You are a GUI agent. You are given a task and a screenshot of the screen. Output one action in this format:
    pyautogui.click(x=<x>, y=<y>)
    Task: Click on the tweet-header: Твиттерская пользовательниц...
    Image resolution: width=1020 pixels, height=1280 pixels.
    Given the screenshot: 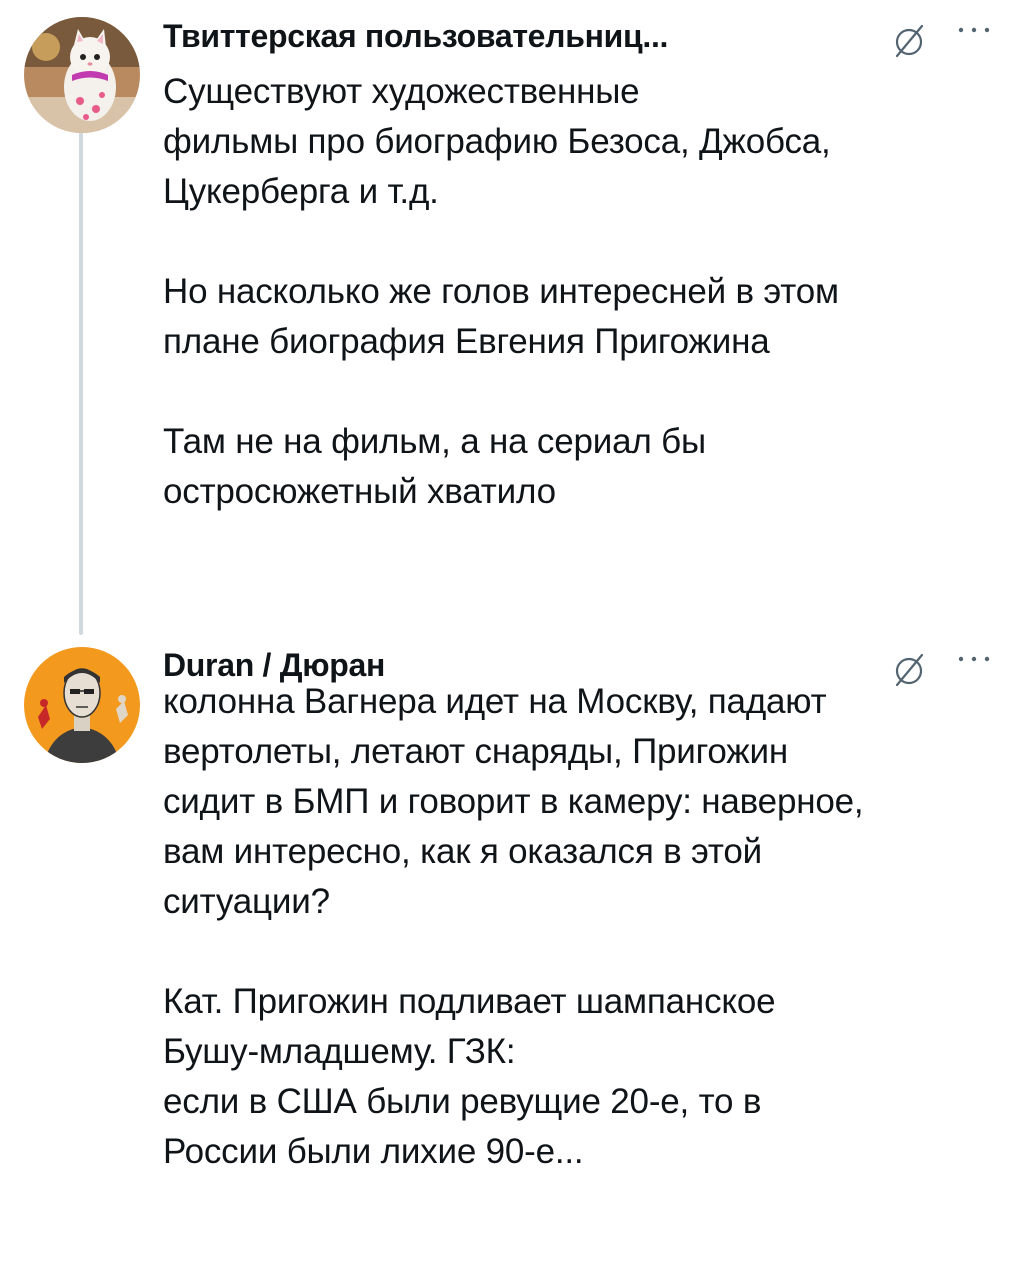 What is the action you would take?
    pyautogui.click(x=577, y=37)
    